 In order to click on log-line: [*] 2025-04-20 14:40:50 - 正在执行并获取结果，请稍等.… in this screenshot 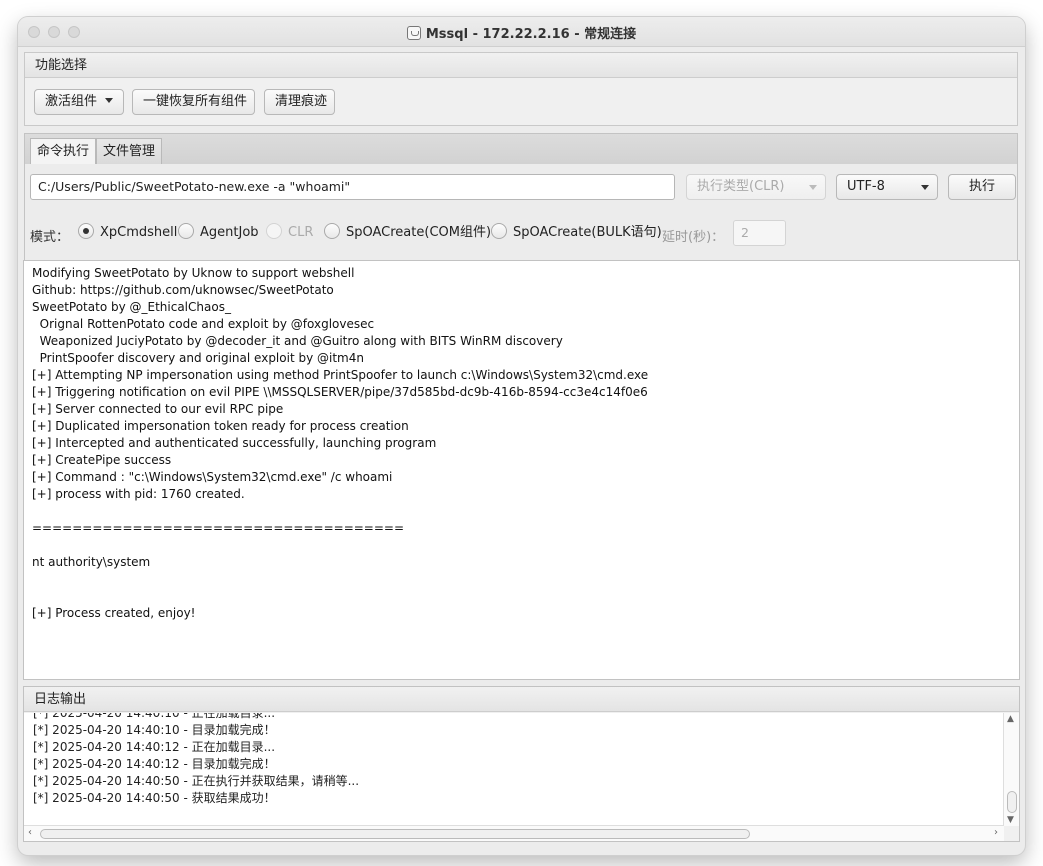, I will do `click(196, 781)`.